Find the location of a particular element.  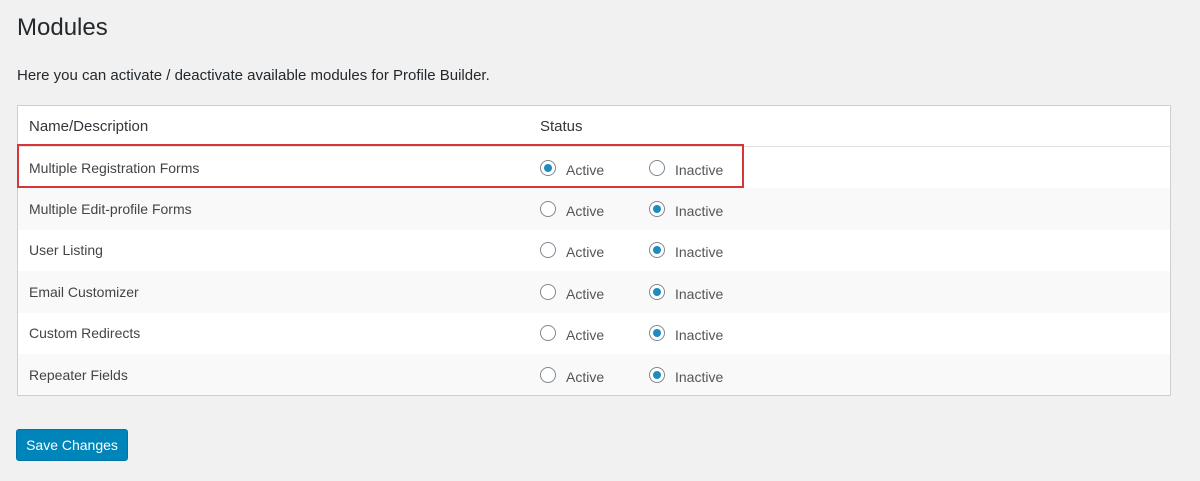

table-row: Repeater Fields Active Inactive is located at coordinates (594, 374).